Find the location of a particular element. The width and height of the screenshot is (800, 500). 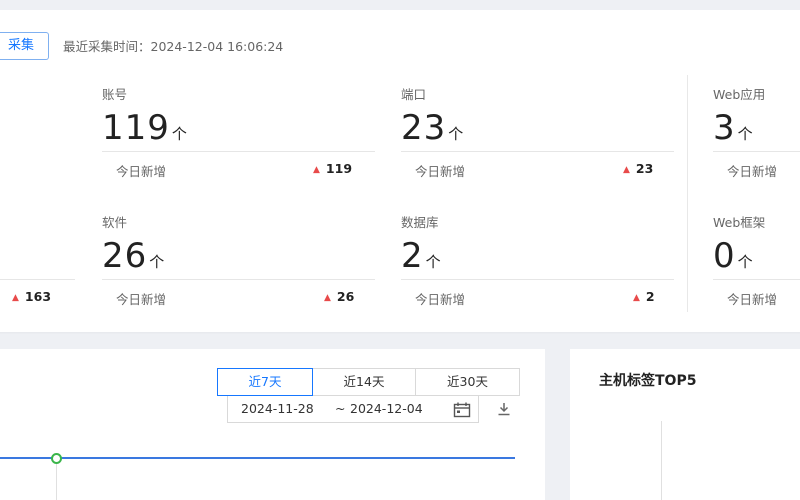

chart-gridline is located at coordinates (56, 482).